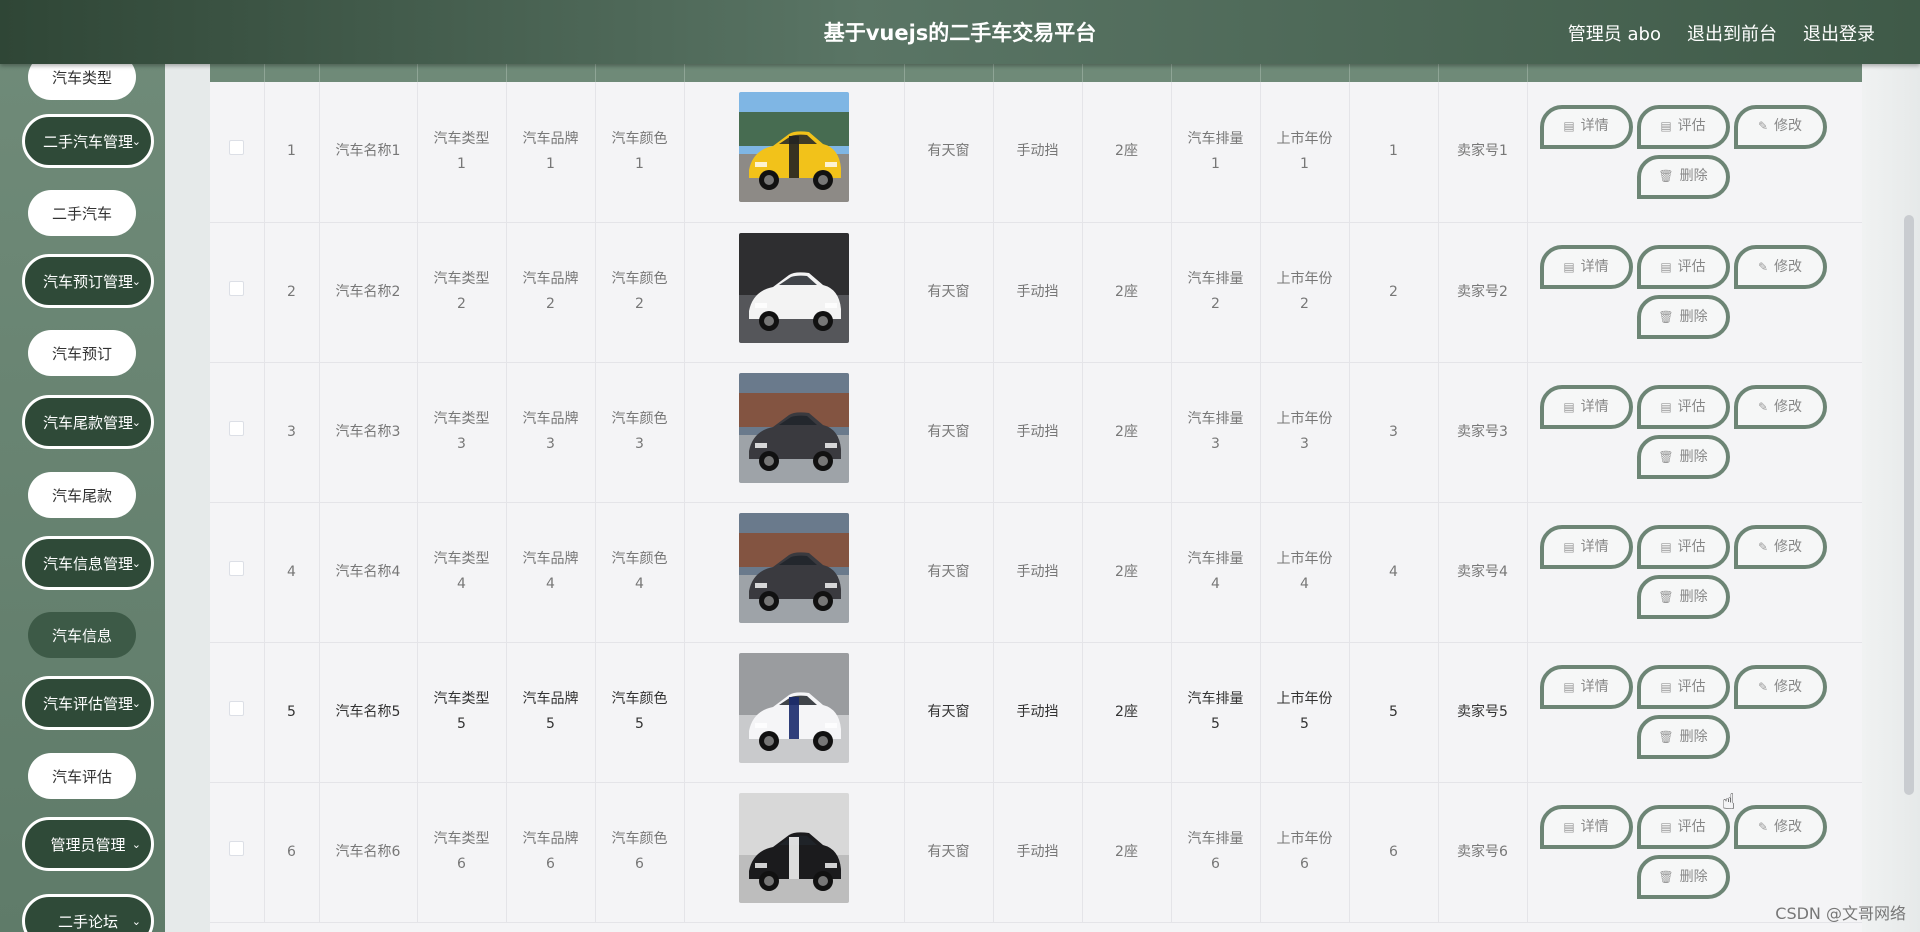 The image size is (1920, 932). What do you see at coordinates (82, 353) in the screenshot?
I see `sidebar-item-4: 汽车预订` at bounding box center [82, 353].